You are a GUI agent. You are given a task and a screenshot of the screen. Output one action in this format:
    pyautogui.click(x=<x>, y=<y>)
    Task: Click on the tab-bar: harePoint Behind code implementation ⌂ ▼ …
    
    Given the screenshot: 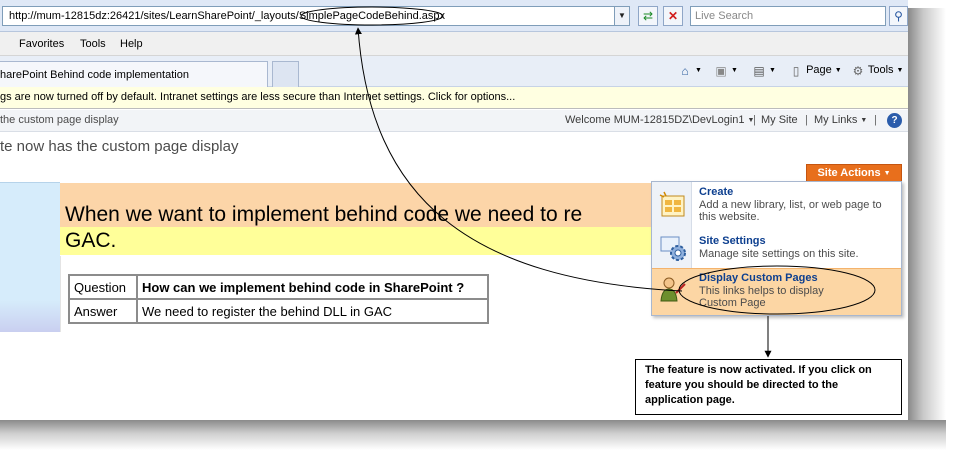 What is the action you would take?
    pyautogui.click(x=454, y=71)
    